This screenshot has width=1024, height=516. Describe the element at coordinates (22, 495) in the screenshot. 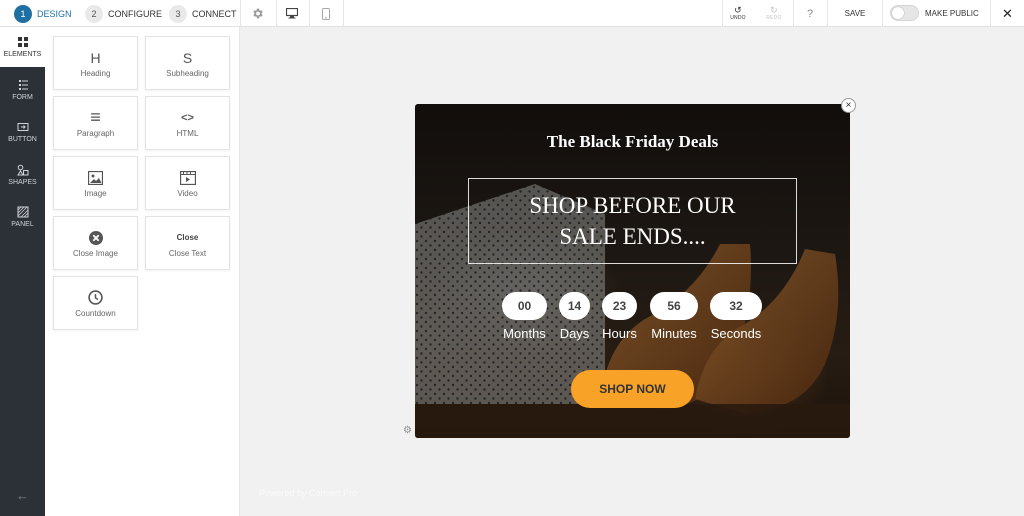

I see `back-arrow-icon: ←` at that location.